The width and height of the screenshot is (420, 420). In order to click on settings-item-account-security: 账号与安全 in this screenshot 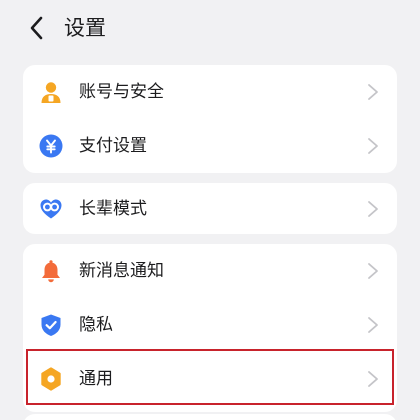, I will do `click(210, 92)`.